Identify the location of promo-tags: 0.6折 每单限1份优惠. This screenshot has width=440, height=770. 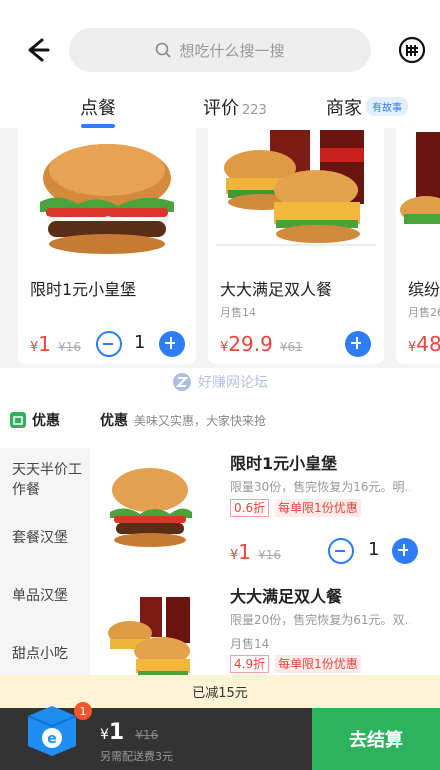
(295, 508).